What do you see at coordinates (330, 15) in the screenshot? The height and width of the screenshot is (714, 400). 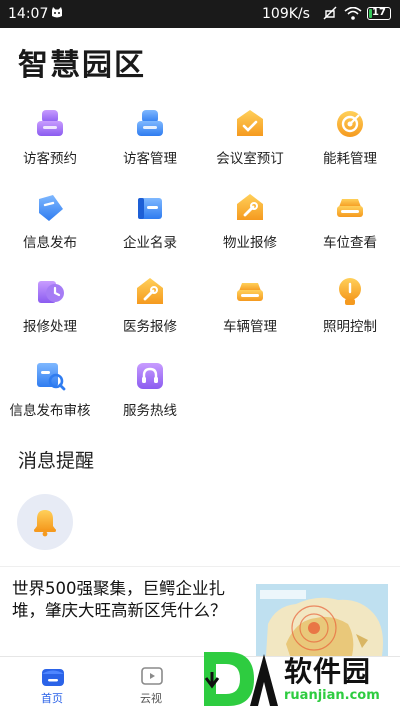 I see `silent-mode-icon` at bounding box center [330, 15].